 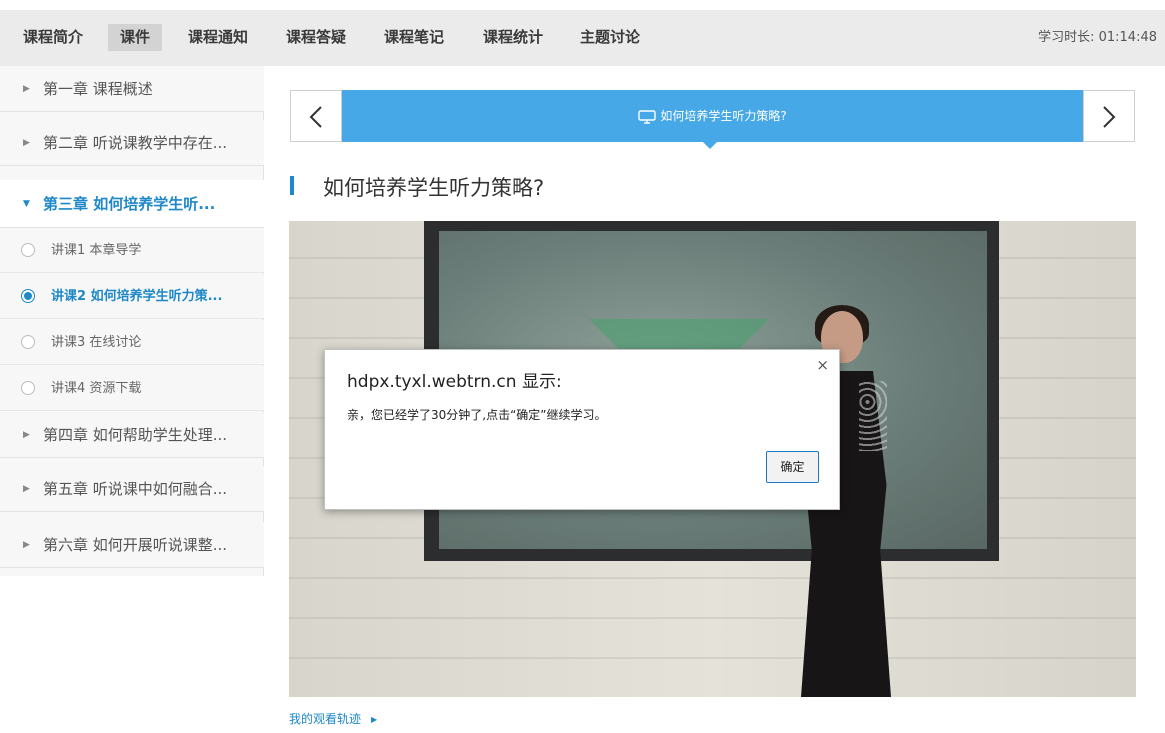 What do you see at coordinates (873, 416) in the screenshot?
I see `video-presenter-pattern` at bounding box center [873, 416].